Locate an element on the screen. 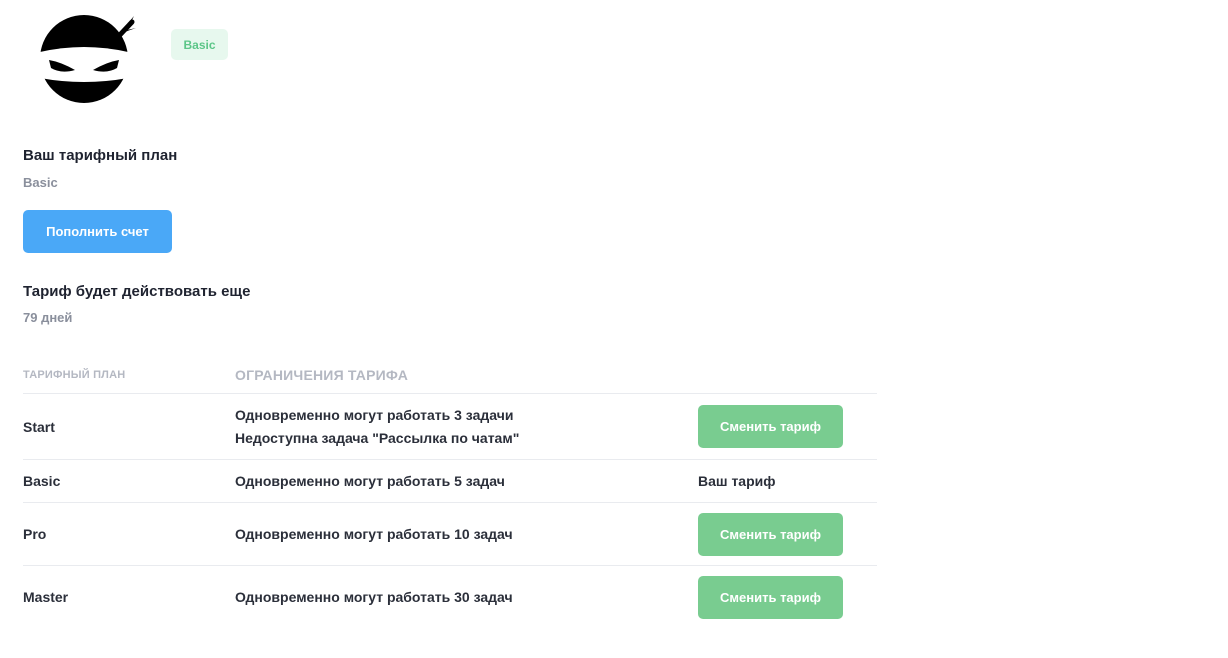  table-header: ТАРИФНЫЙ ПЛАН ОГРАНИЧЕНИЯ ТАРИФА is located at coordinates (450, 375).